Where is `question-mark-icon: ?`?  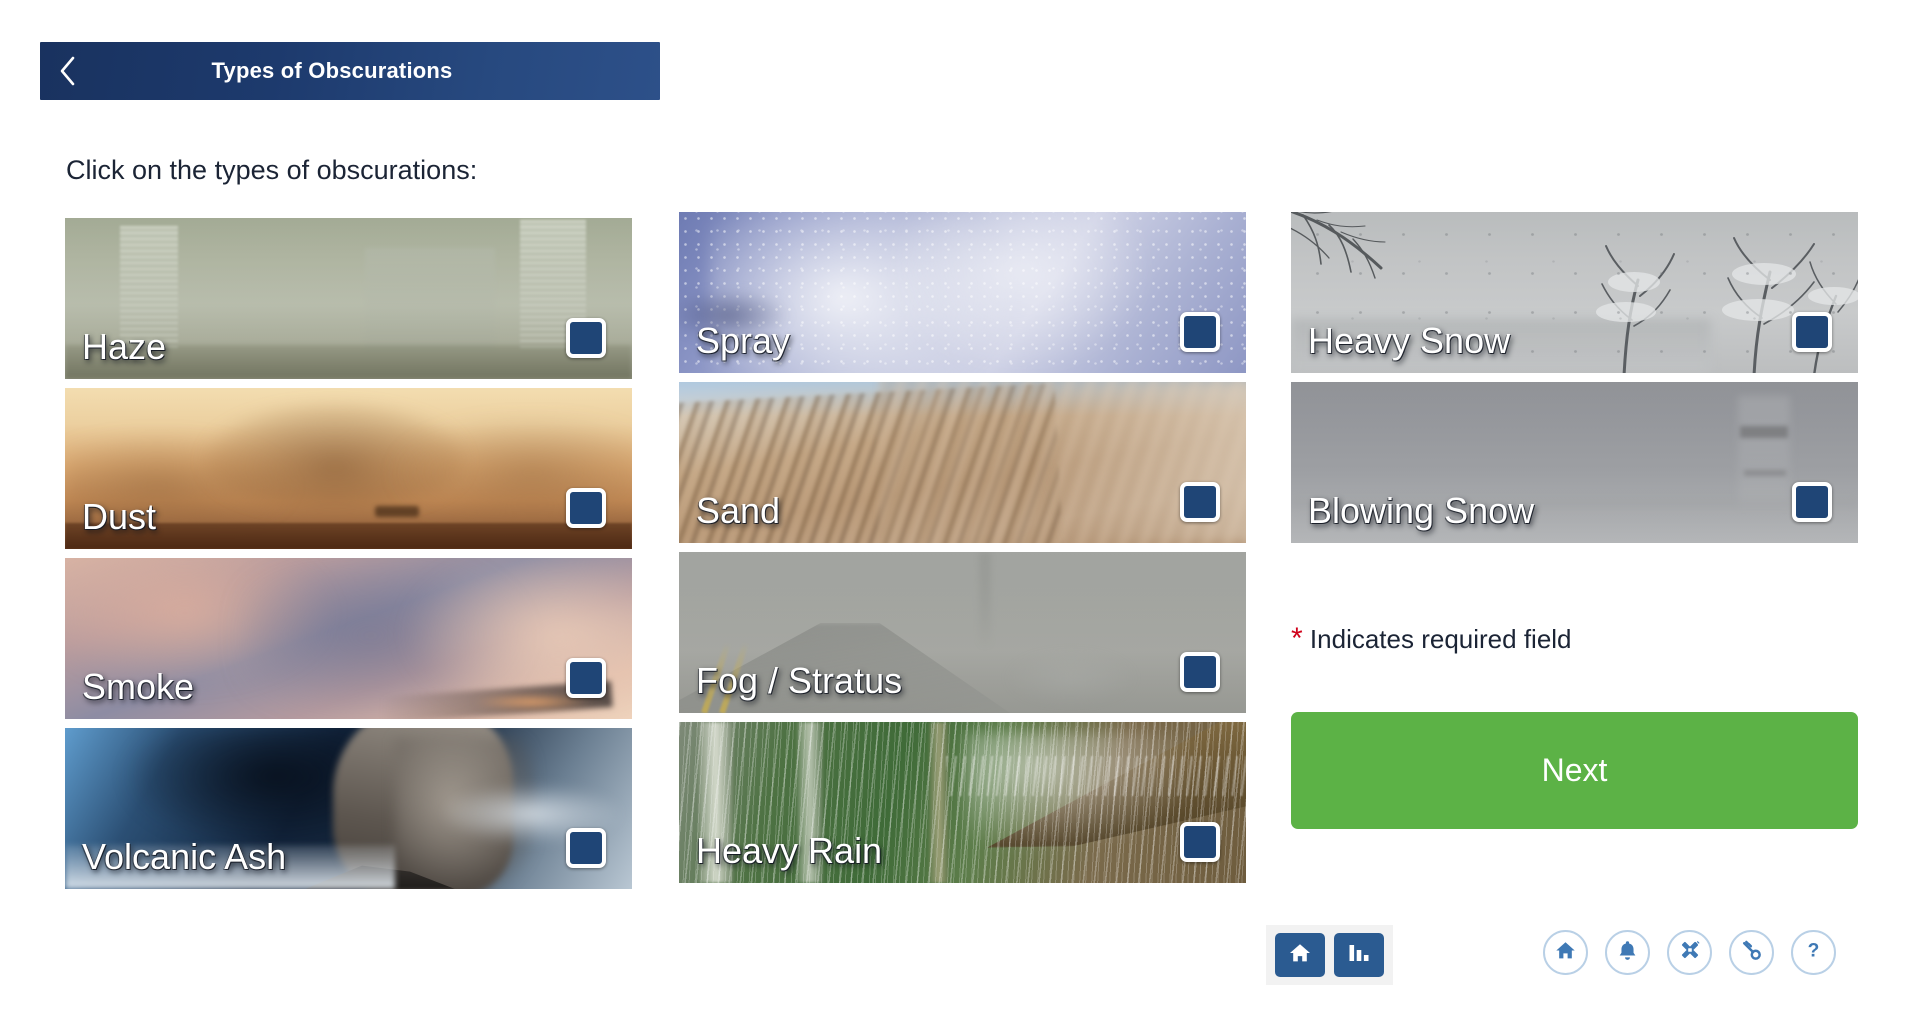
question-mark-icon: ? is located at coordinates (1813, 953).